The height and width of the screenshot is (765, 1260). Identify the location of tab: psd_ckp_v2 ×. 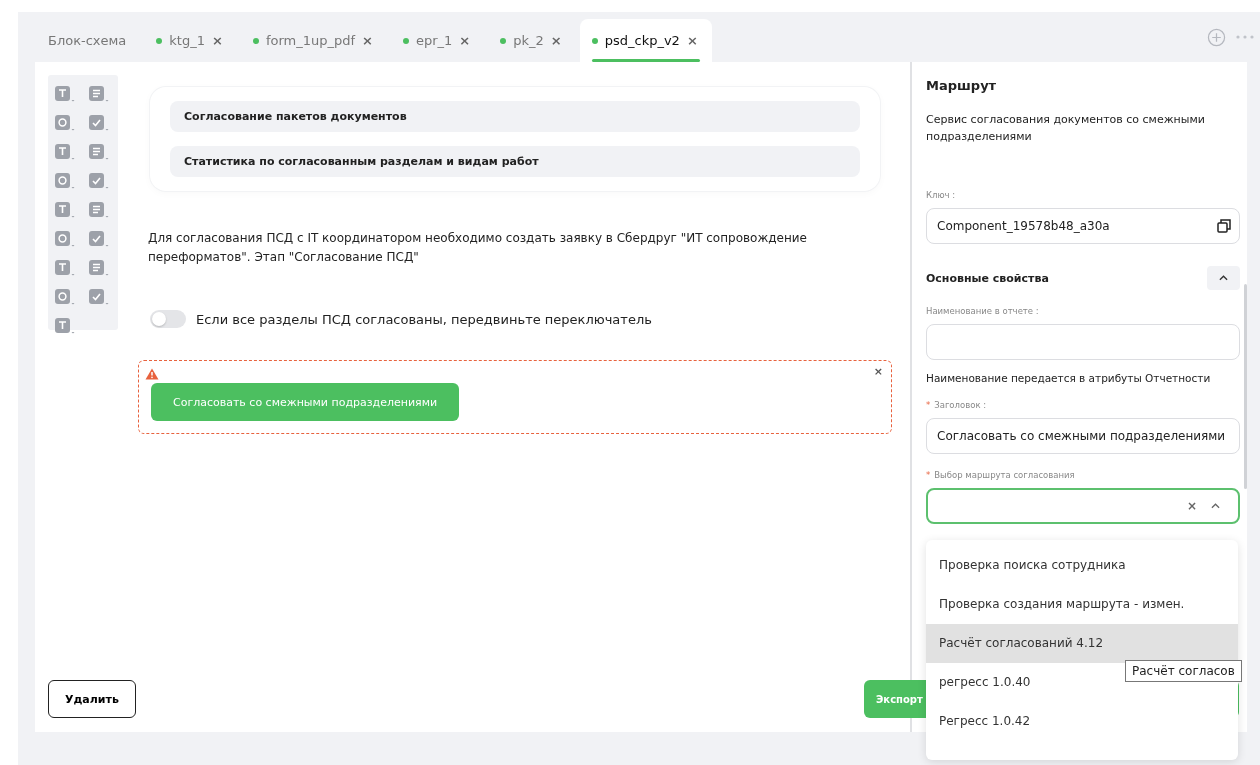
(645, 40).